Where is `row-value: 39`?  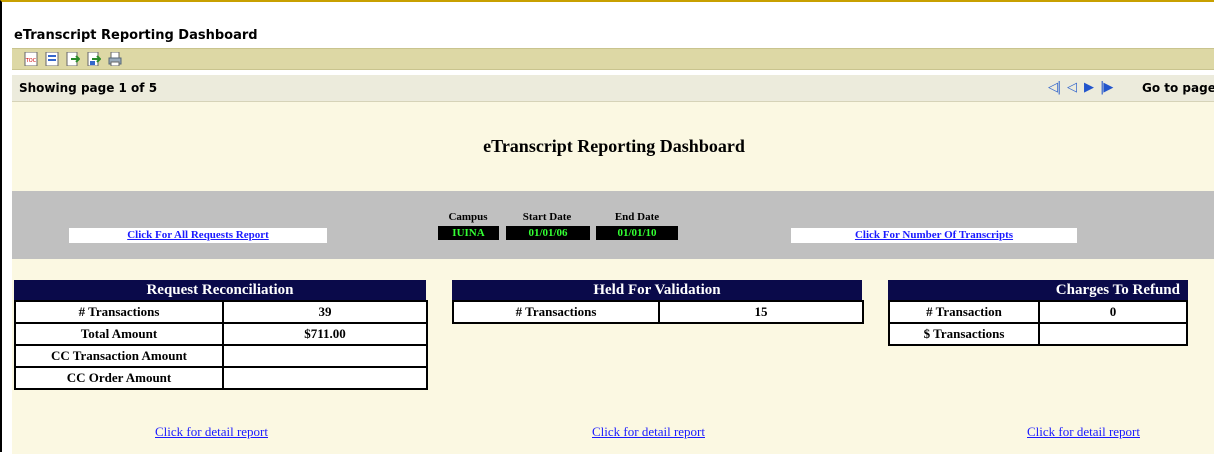 row-value: 39 is located at coordinates (325, 312).